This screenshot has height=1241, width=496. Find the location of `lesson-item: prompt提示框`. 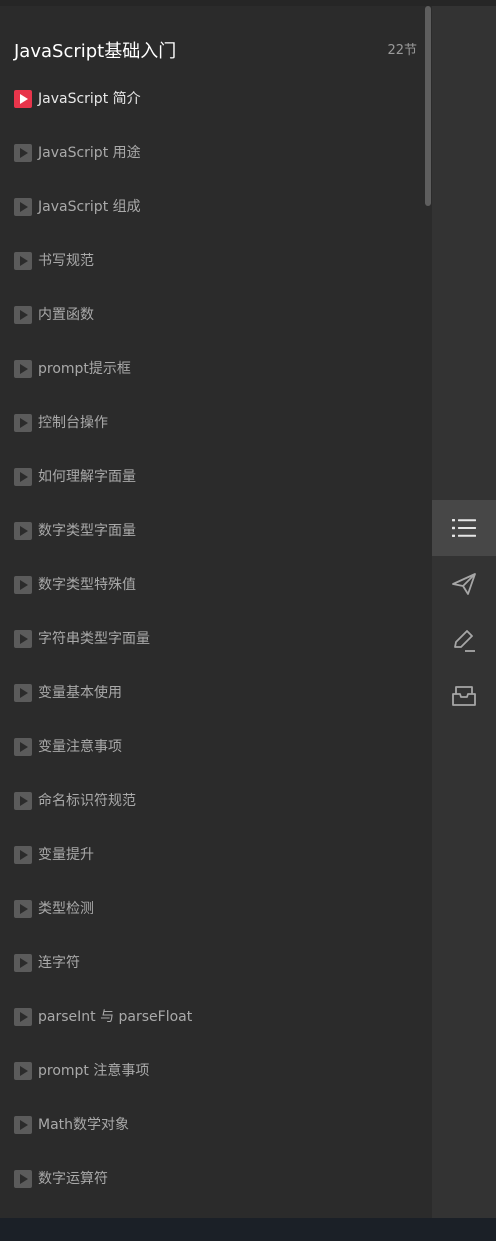

lesson-item: prompt提示框 is located at coordinates (210, 377).